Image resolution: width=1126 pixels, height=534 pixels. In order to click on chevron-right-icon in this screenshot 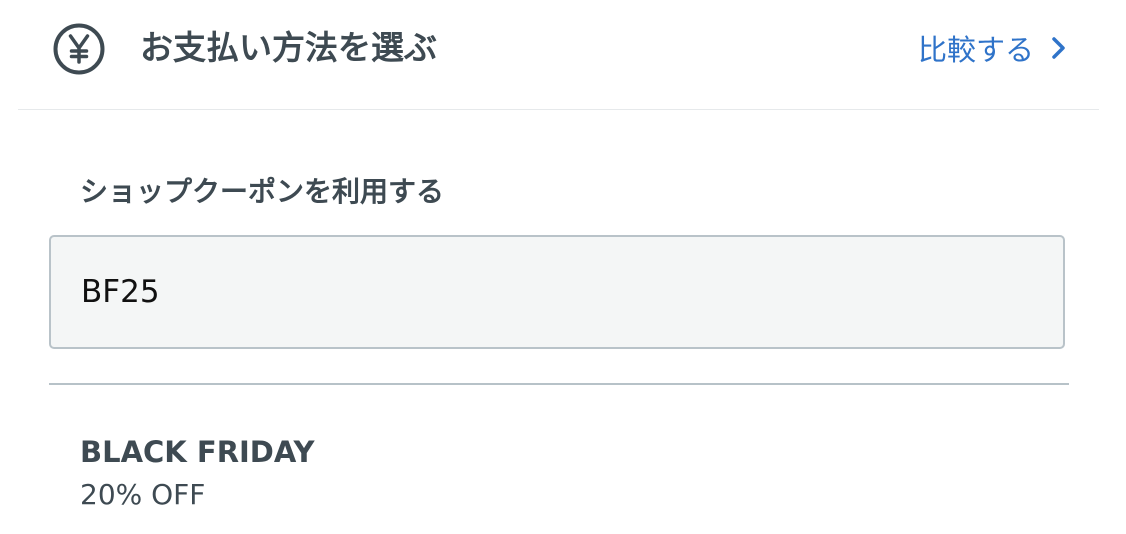, I will do `click(1058, 48)`.